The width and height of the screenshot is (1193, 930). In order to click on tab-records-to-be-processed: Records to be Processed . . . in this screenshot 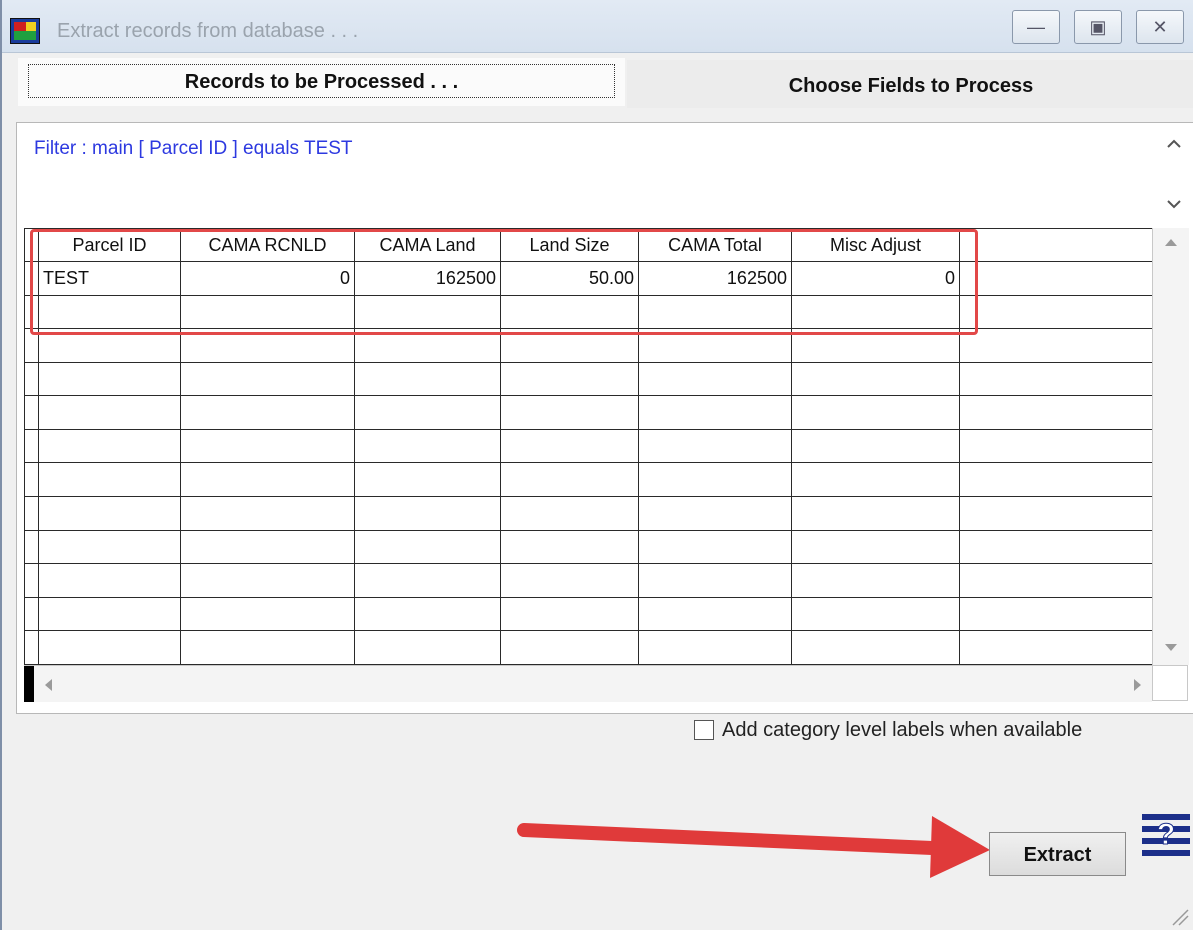, I will do `click(321, 82)`.